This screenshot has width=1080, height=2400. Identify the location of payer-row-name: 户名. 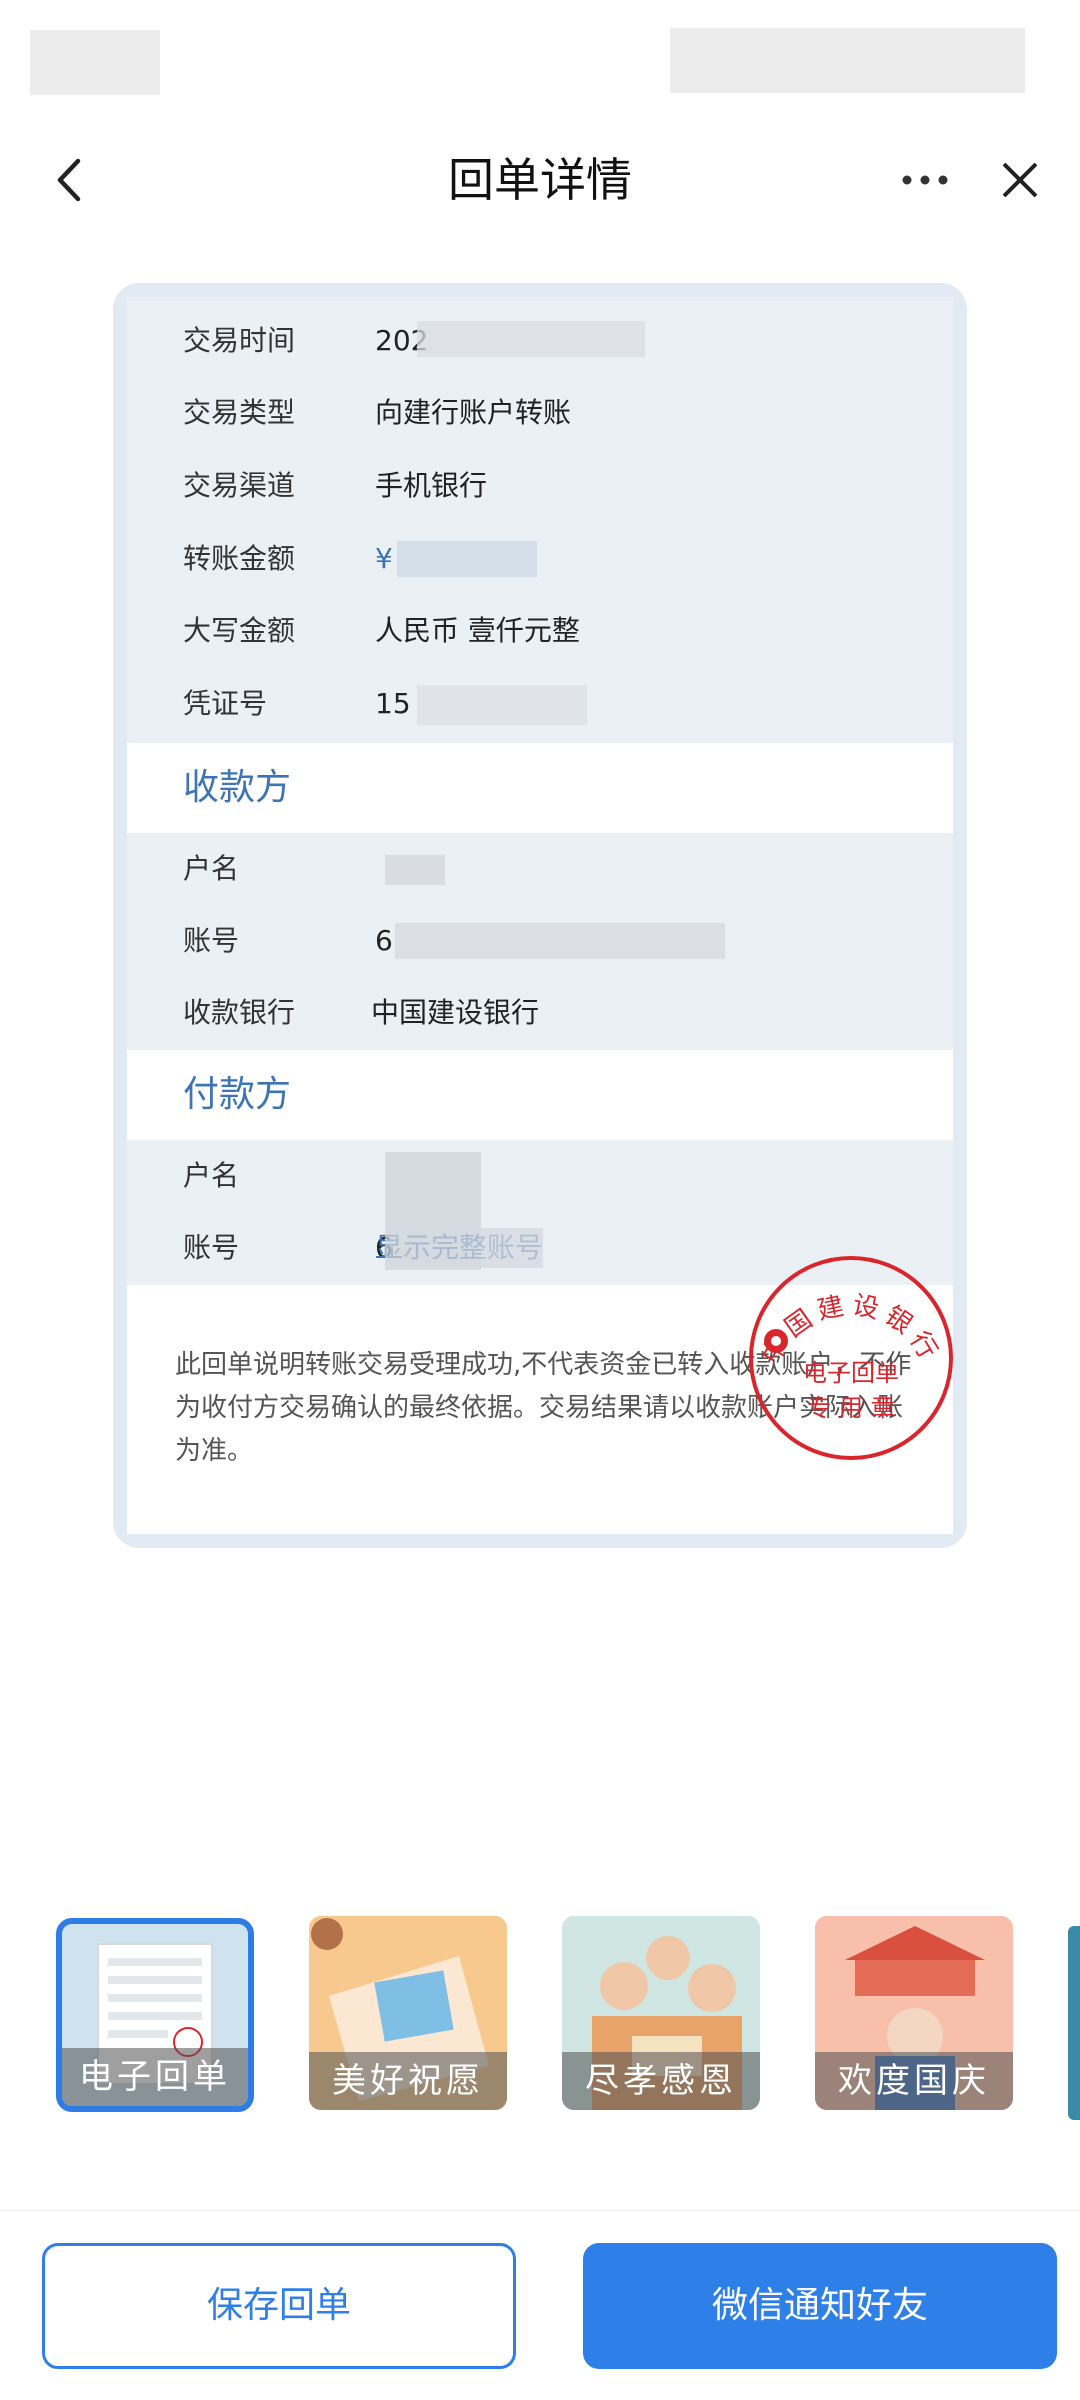
(540, 1176).